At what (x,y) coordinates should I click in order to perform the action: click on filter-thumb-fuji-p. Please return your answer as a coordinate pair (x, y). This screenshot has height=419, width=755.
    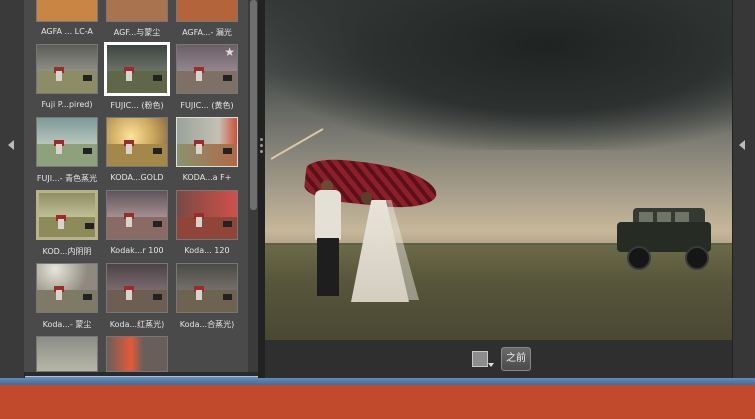
    Looking at the image, I should click on (67, 69).